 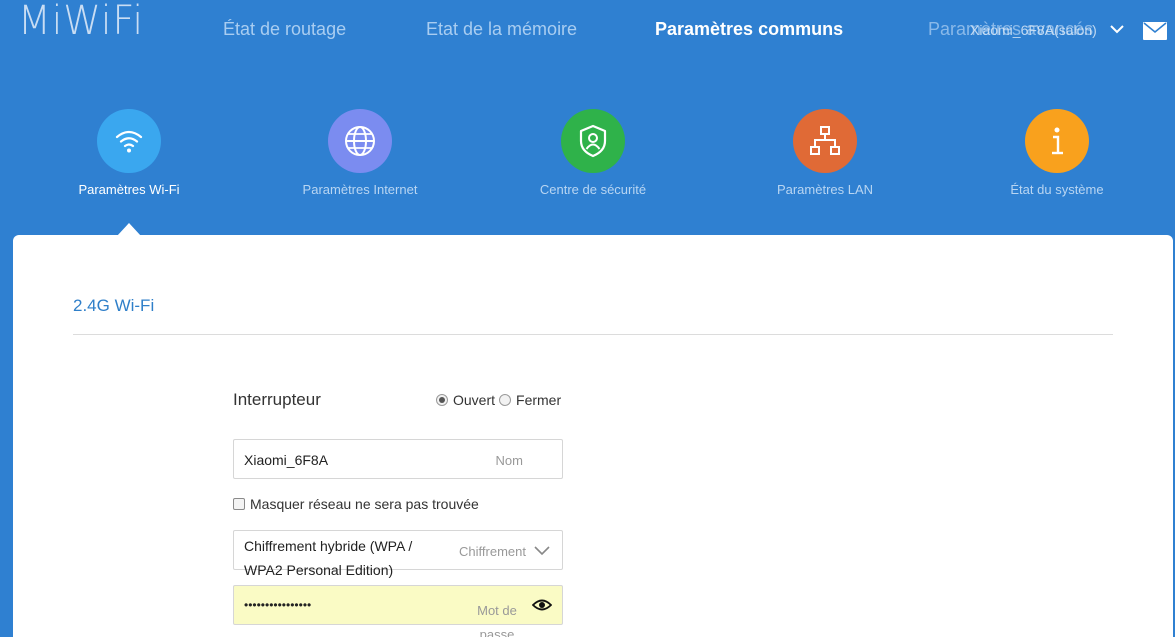 I want to click on encryption-placeholder: Chiffrement, so click(x=492, y=551).